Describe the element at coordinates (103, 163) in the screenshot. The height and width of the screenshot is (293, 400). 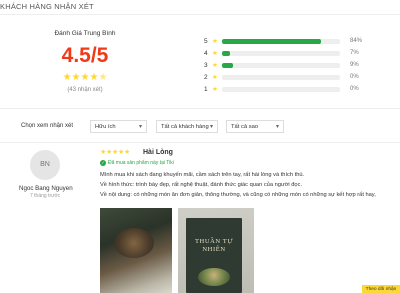
I see `check-icon: ✓` at that location.